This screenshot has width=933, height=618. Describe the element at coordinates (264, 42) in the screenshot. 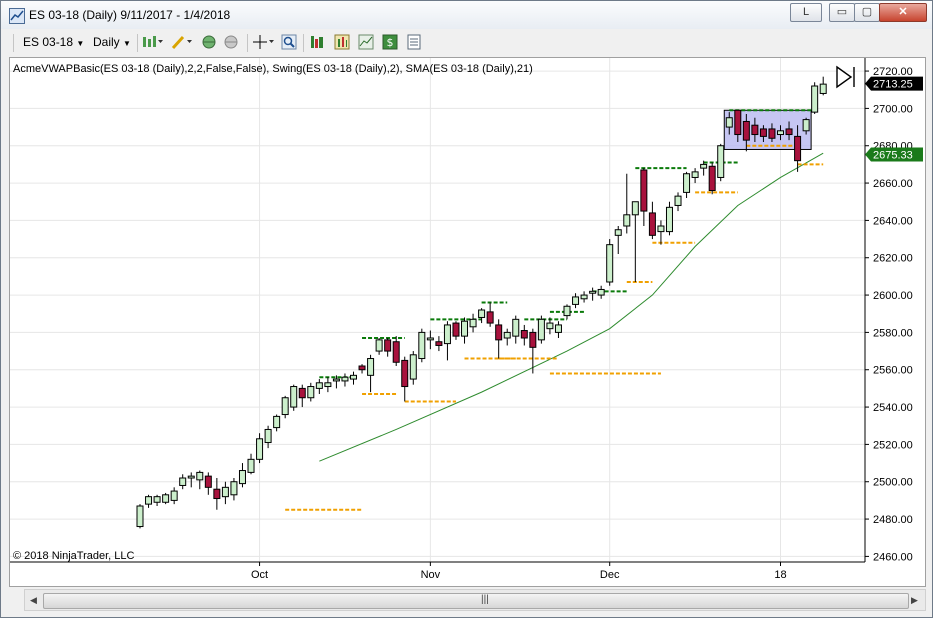

I see `crosshair-icon` at that location.